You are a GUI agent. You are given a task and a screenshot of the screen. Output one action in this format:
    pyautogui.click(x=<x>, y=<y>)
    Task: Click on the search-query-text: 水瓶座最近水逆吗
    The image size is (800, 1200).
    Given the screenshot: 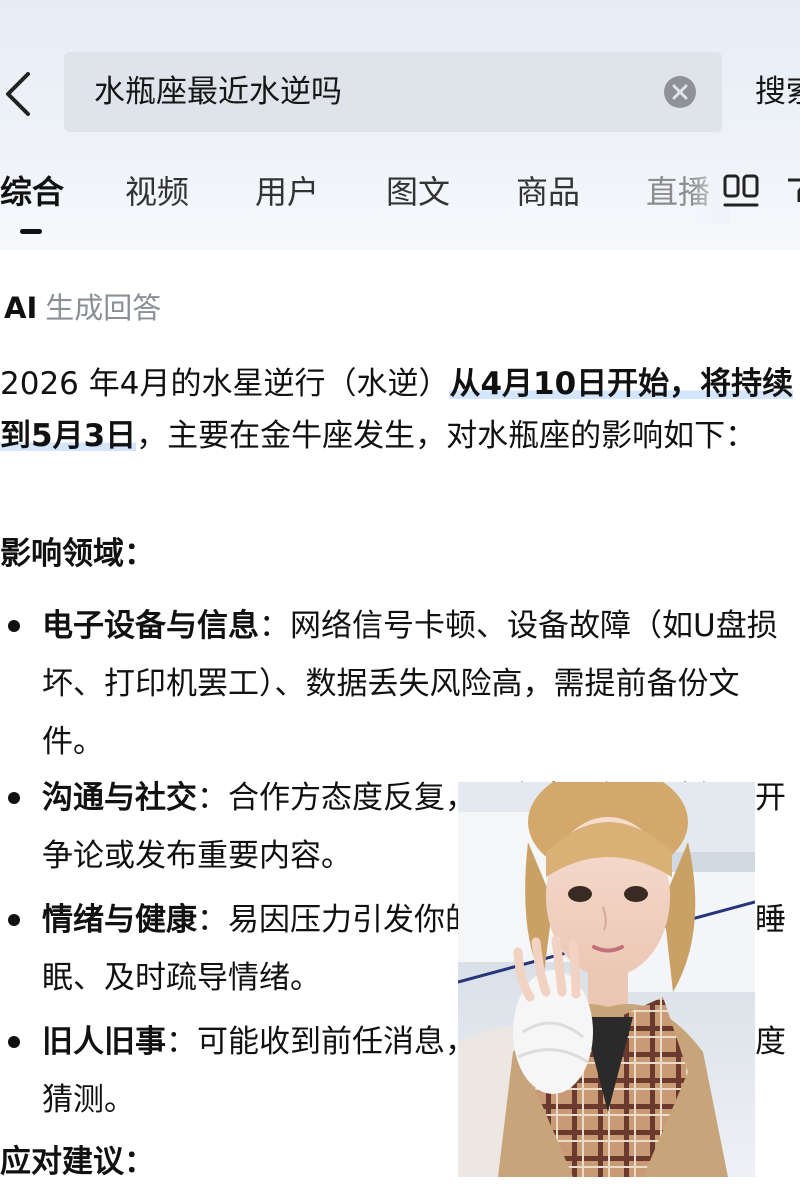 What is the action you would take?
    pyautogui.click(x=218, y=92)
    